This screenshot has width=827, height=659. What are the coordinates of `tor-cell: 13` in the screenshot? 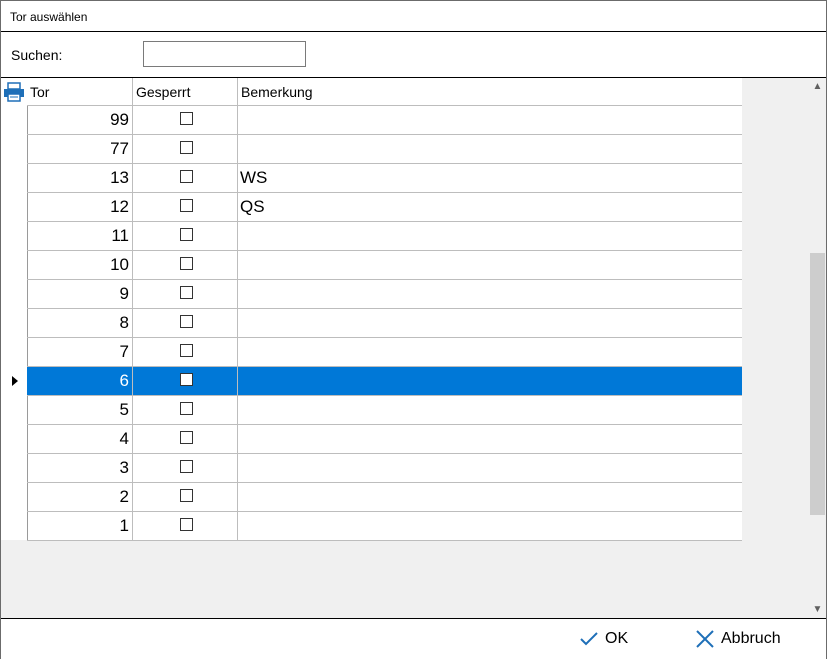 It's located at (80, 178).